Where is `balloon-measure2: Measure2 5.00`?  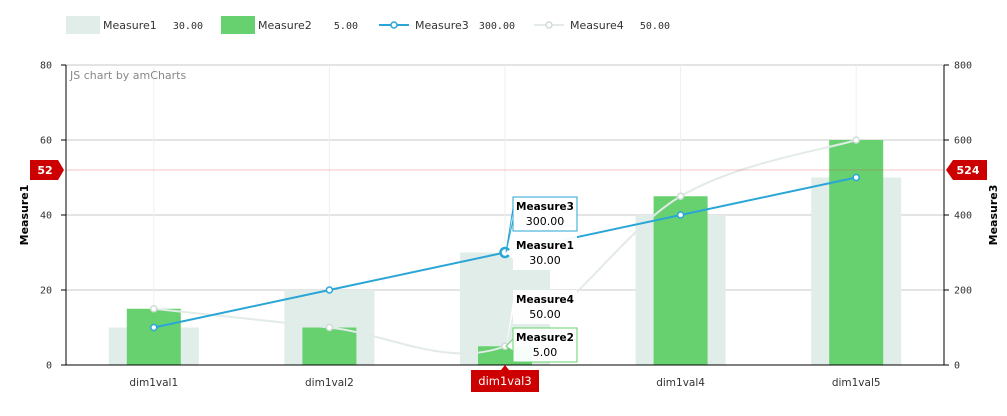 balloon-measure2: Measure2 5.00 is located at coordinates (541, 345).